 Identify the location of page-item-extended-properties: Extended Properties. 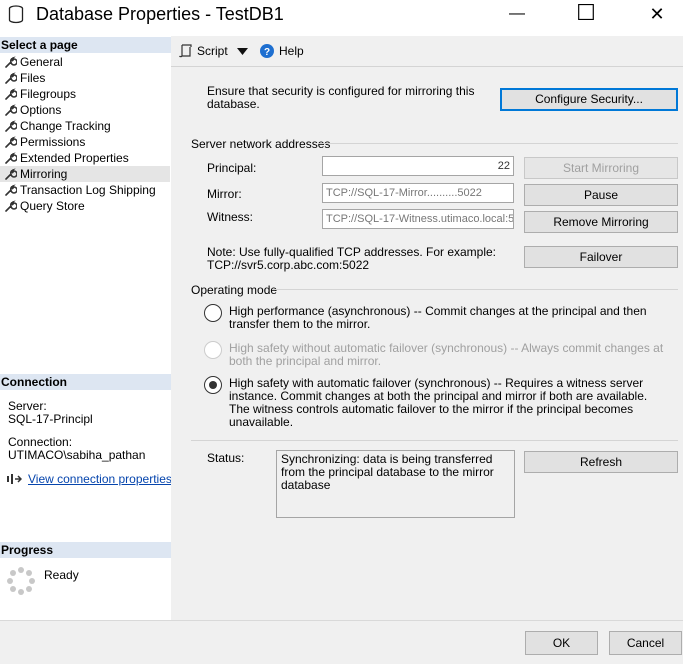
(85, 158).